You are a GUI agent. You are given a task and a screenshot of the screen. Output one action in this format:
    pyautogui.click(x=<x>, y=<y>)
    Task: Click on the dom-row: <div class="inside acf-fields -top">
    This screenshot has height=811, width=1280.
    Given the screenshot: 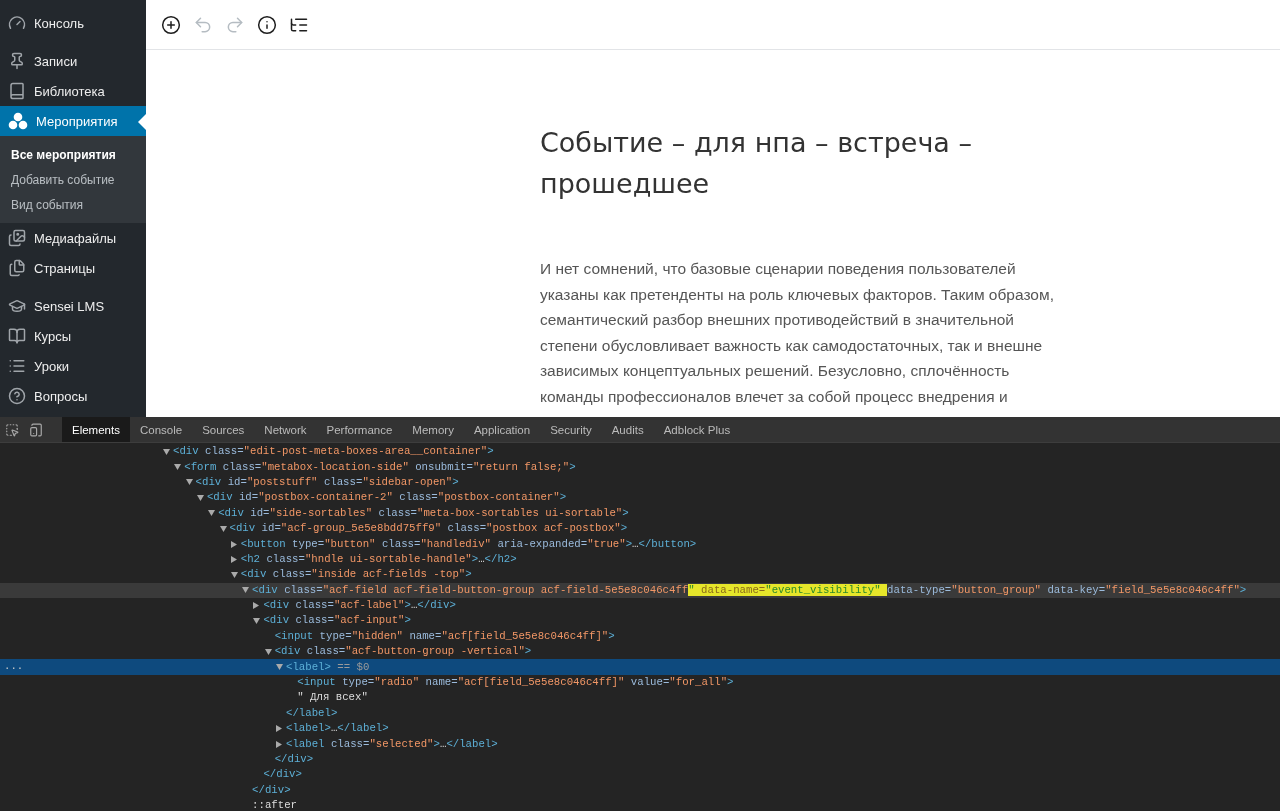 What is the action you would take?
    pyautogui.click(x=640, y=575)
    